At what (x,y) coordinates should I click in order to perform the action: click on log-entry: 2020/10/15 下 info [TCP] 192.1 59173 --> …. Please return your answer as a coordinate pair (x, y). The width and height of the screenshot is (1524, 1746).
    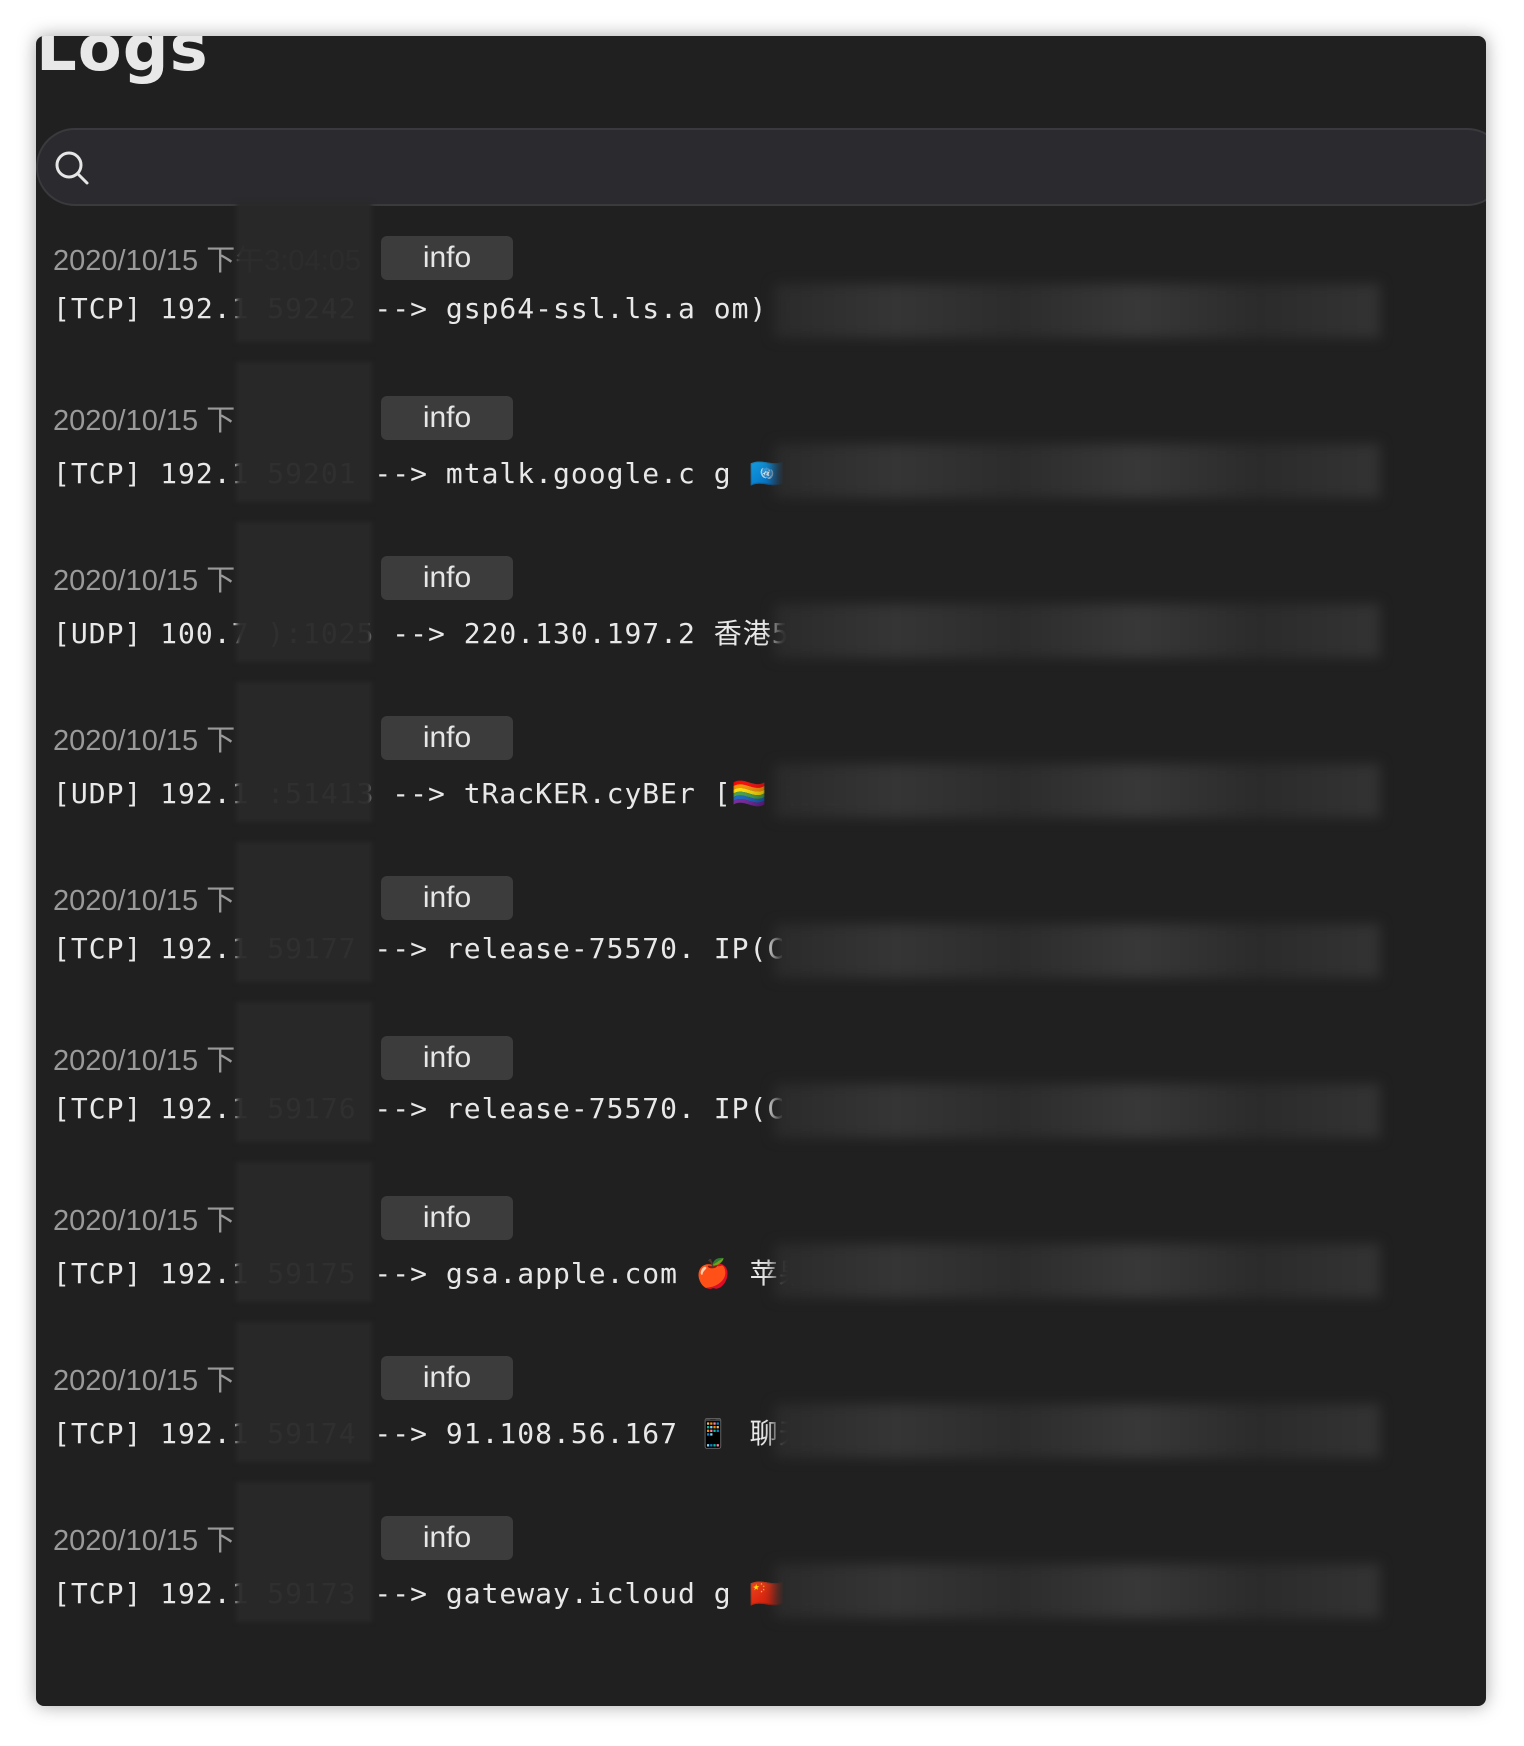
    Looking at the image, I should click on (761, 1579).